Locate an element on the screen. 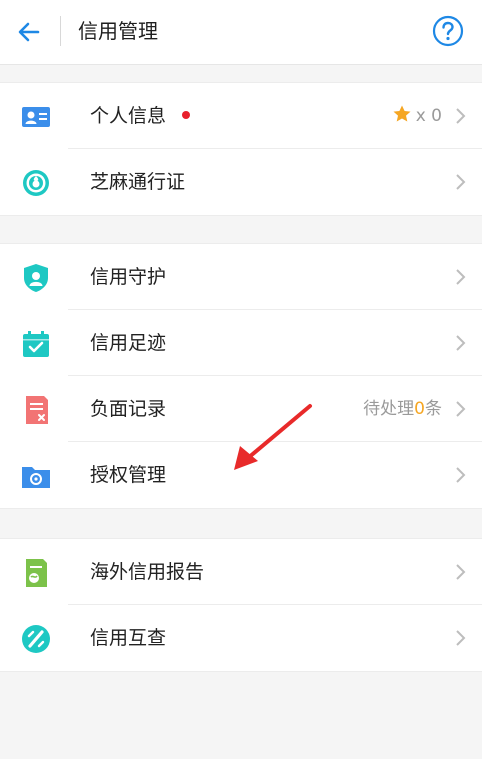  star-icon is located at coordinates (402, 113).